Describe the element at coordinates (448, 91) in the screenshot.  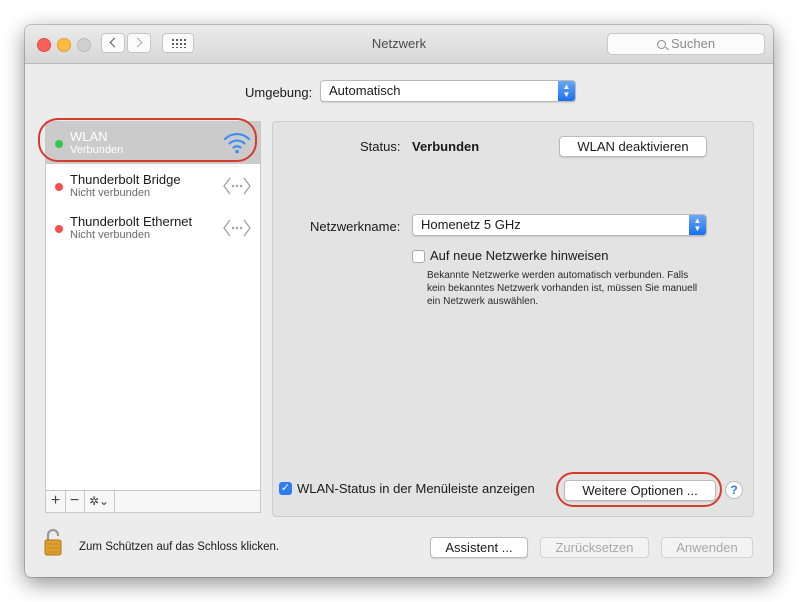
I see `location-popup: Automatisch ▲ ▼` at that location.